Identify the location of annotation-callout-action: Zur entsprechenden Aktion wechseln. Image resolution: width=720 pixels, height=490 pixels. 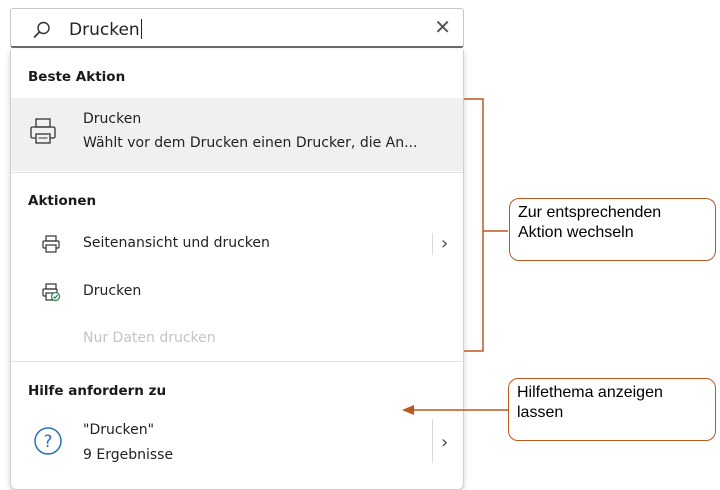
(612, 229).